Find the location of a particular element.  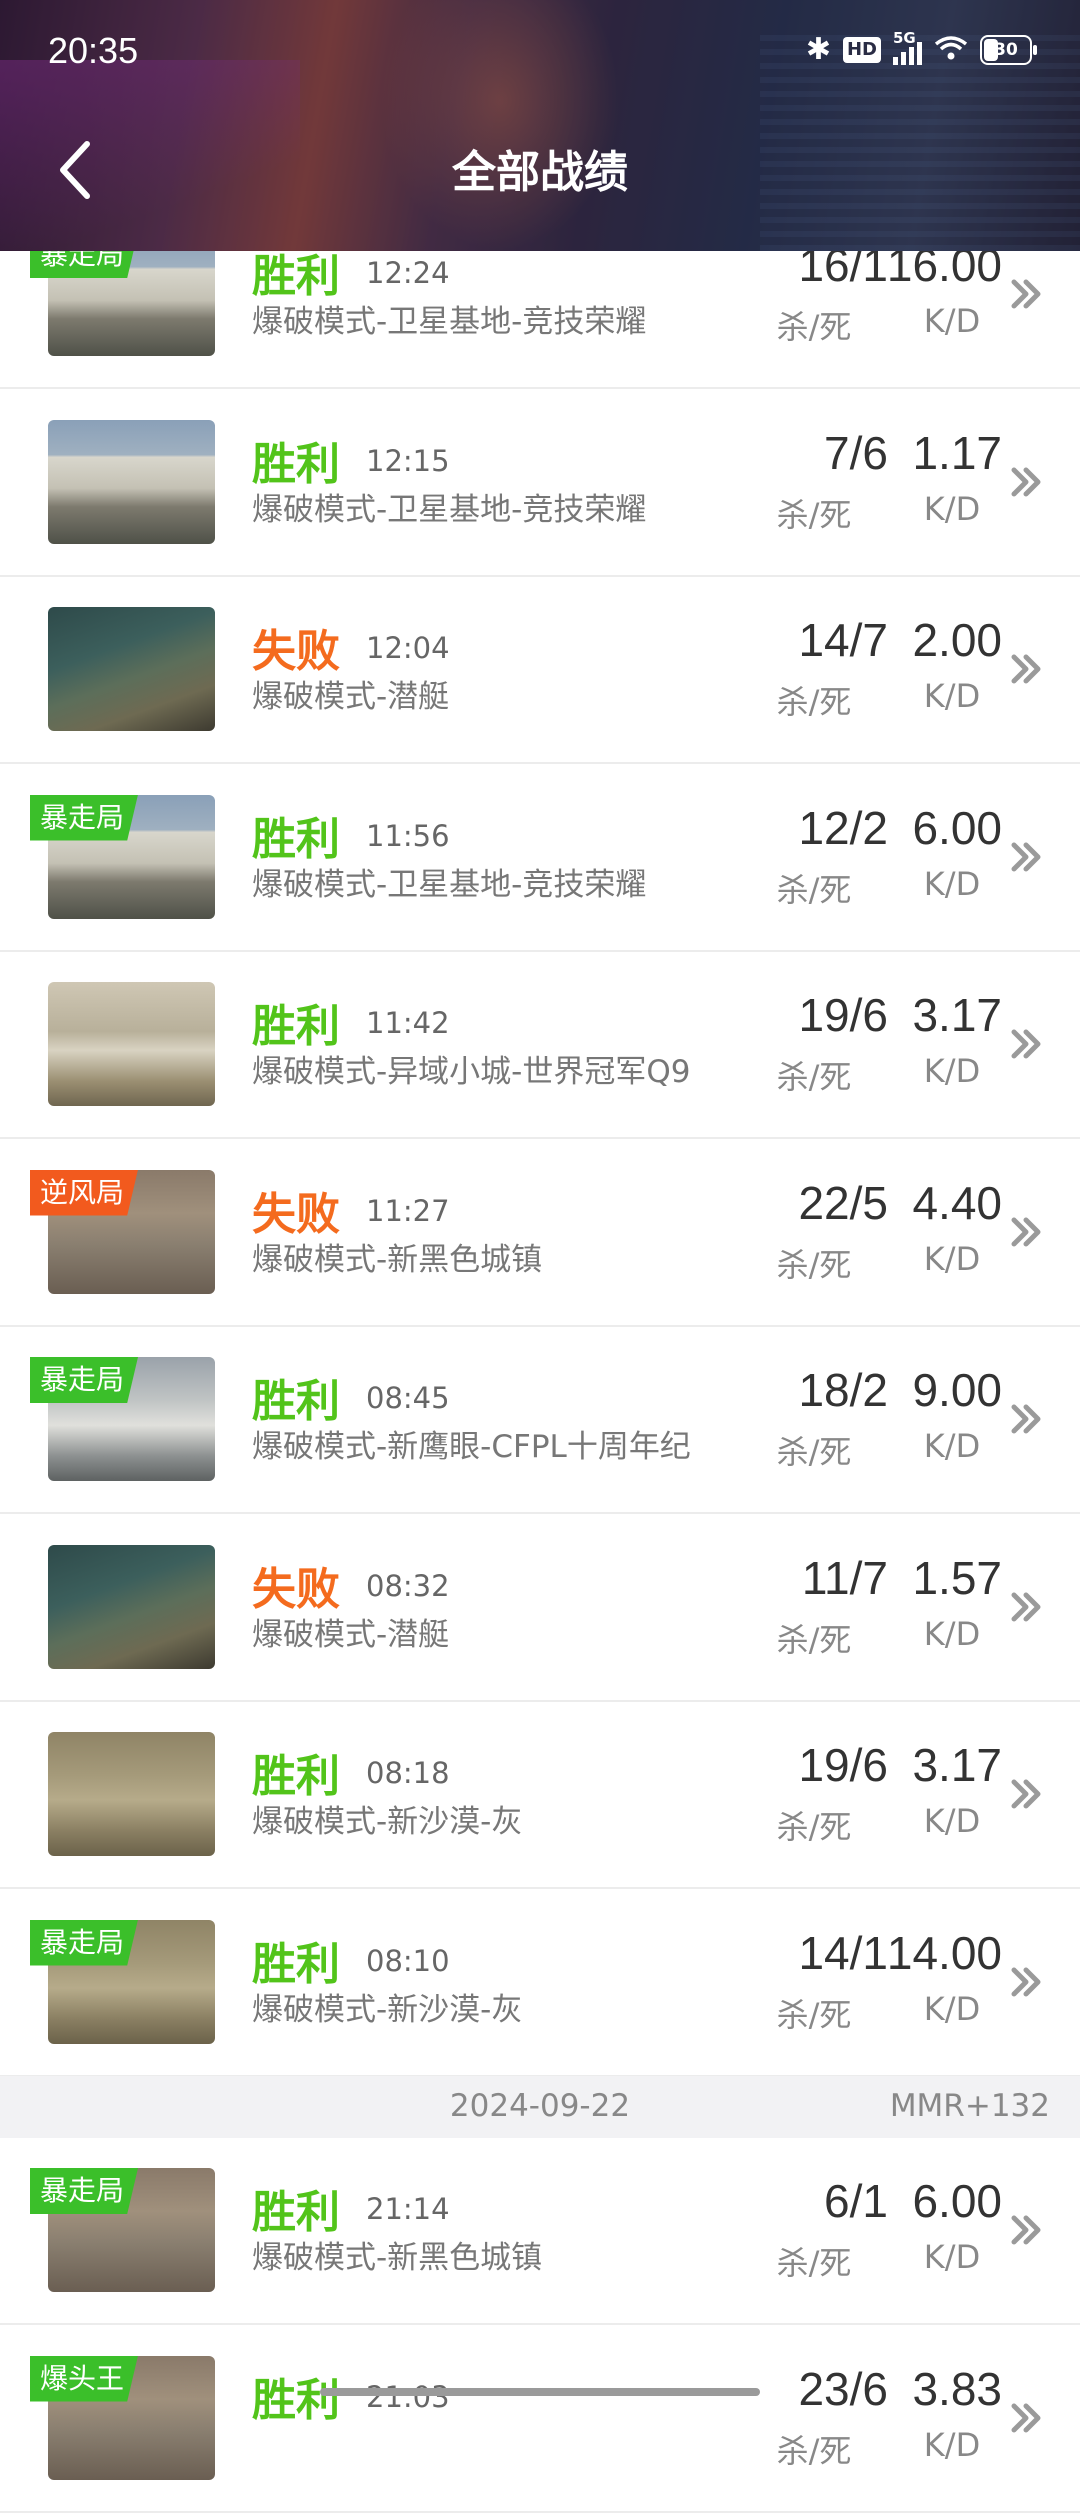

match-row: 暴走局 胜利 08:10 爆破模式-新沙漠-灰 14/1 杀/死 14.00 K/D is located at coordinates (540, 1983).